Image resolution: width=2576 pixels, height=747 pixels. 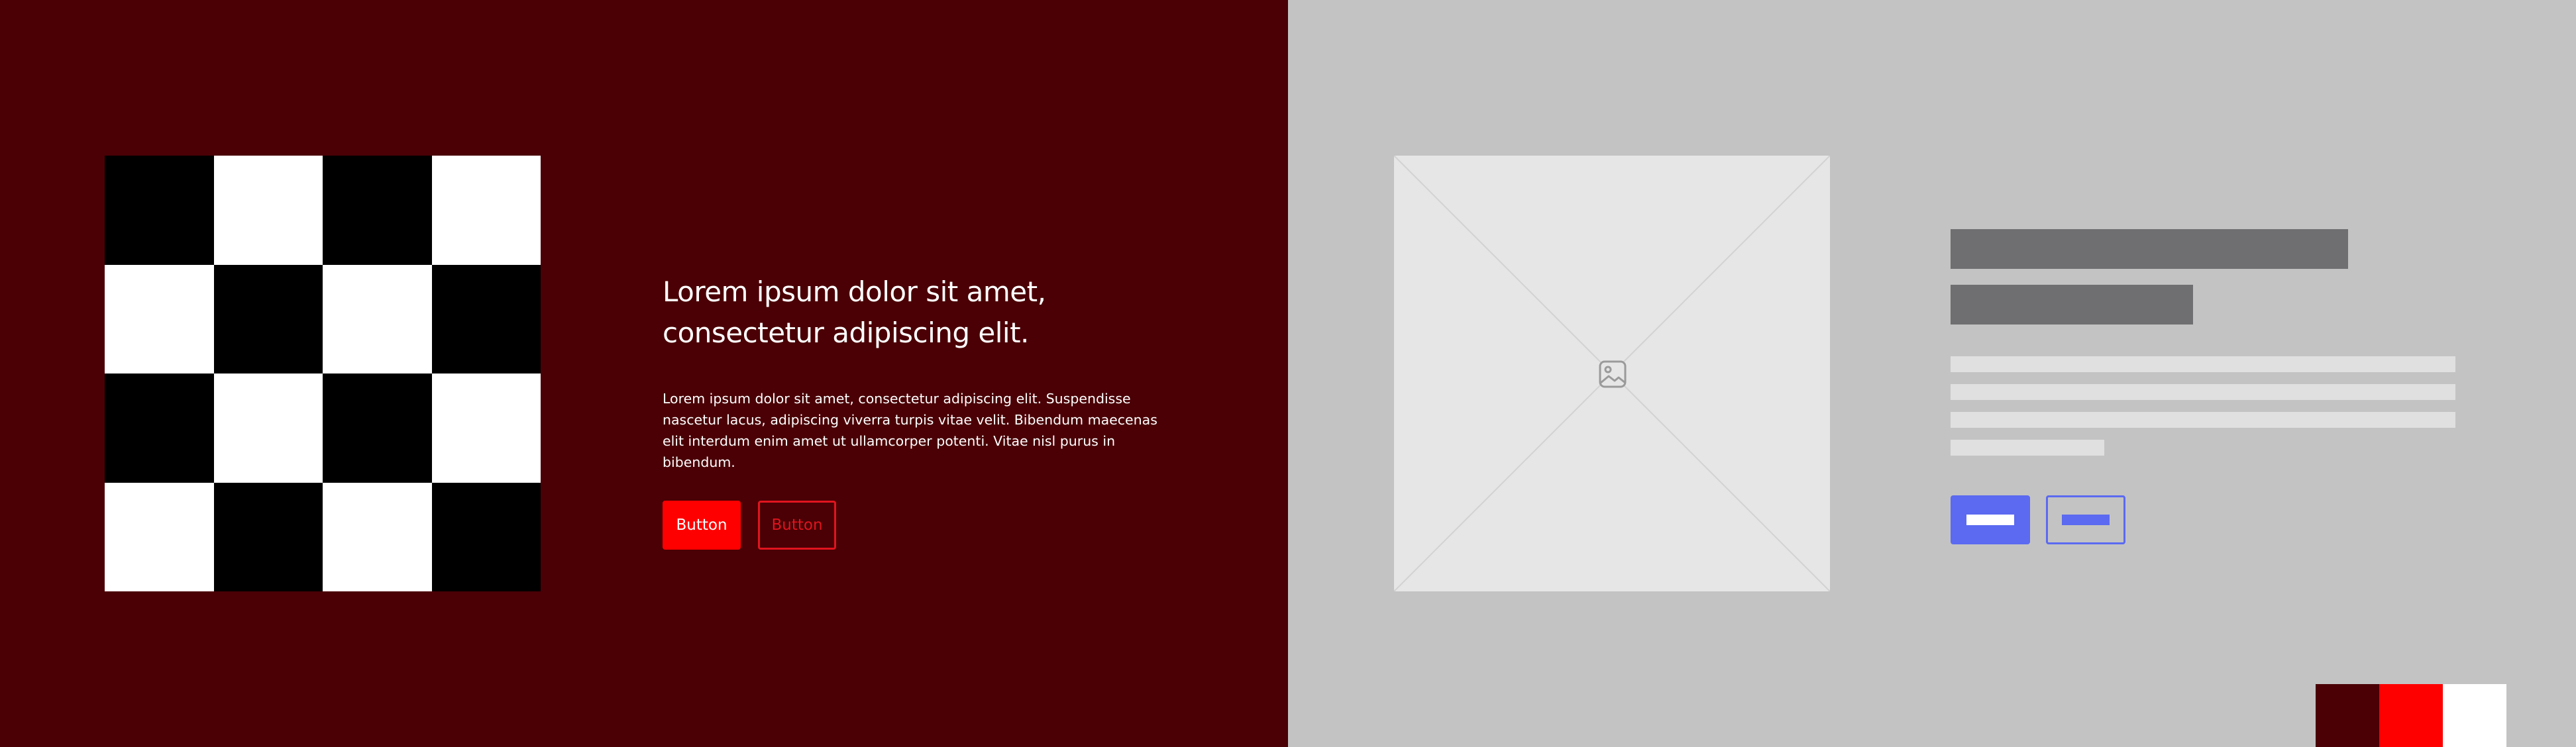 I want to click on checkerboard-image, so click(x=323, y=373).